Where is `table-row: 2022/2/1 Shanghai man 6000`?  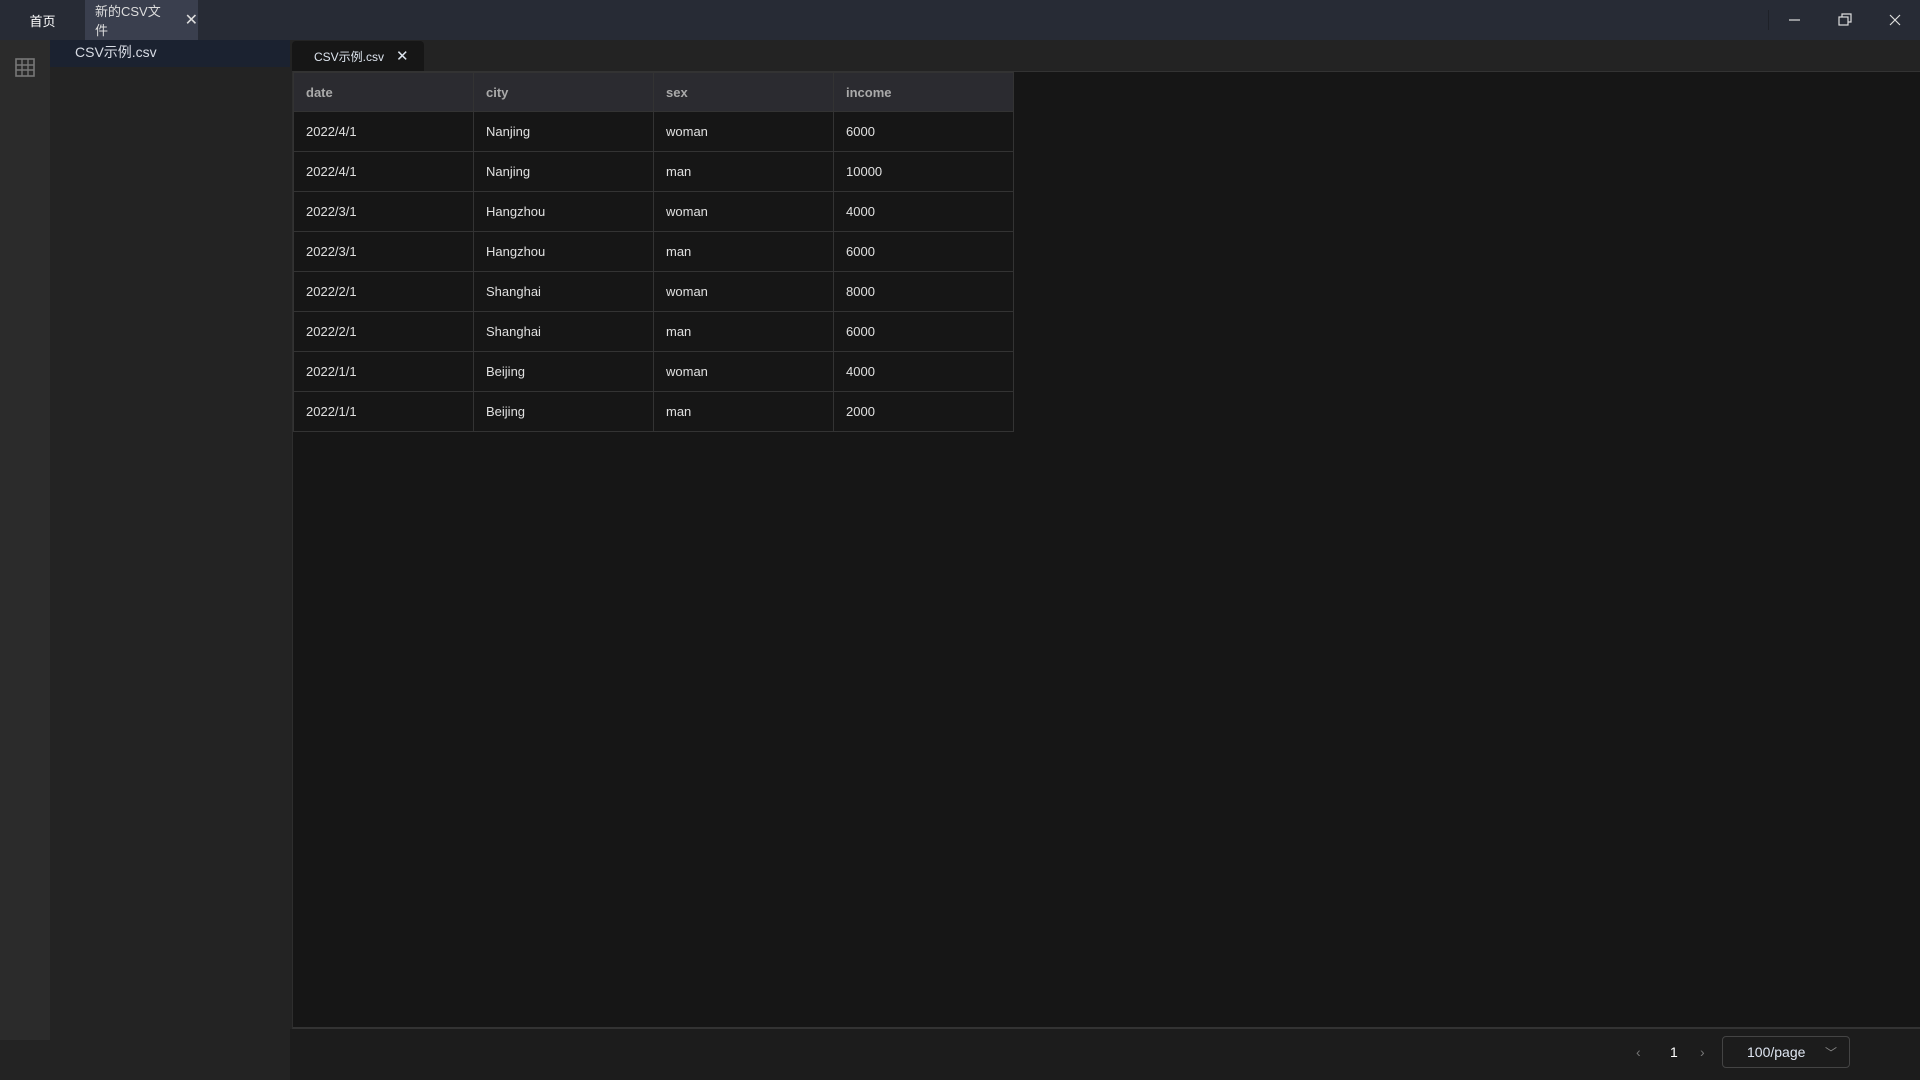 table-row: 2022/2/1 Shanghai man 6000 is located at coordinates (653, 331).